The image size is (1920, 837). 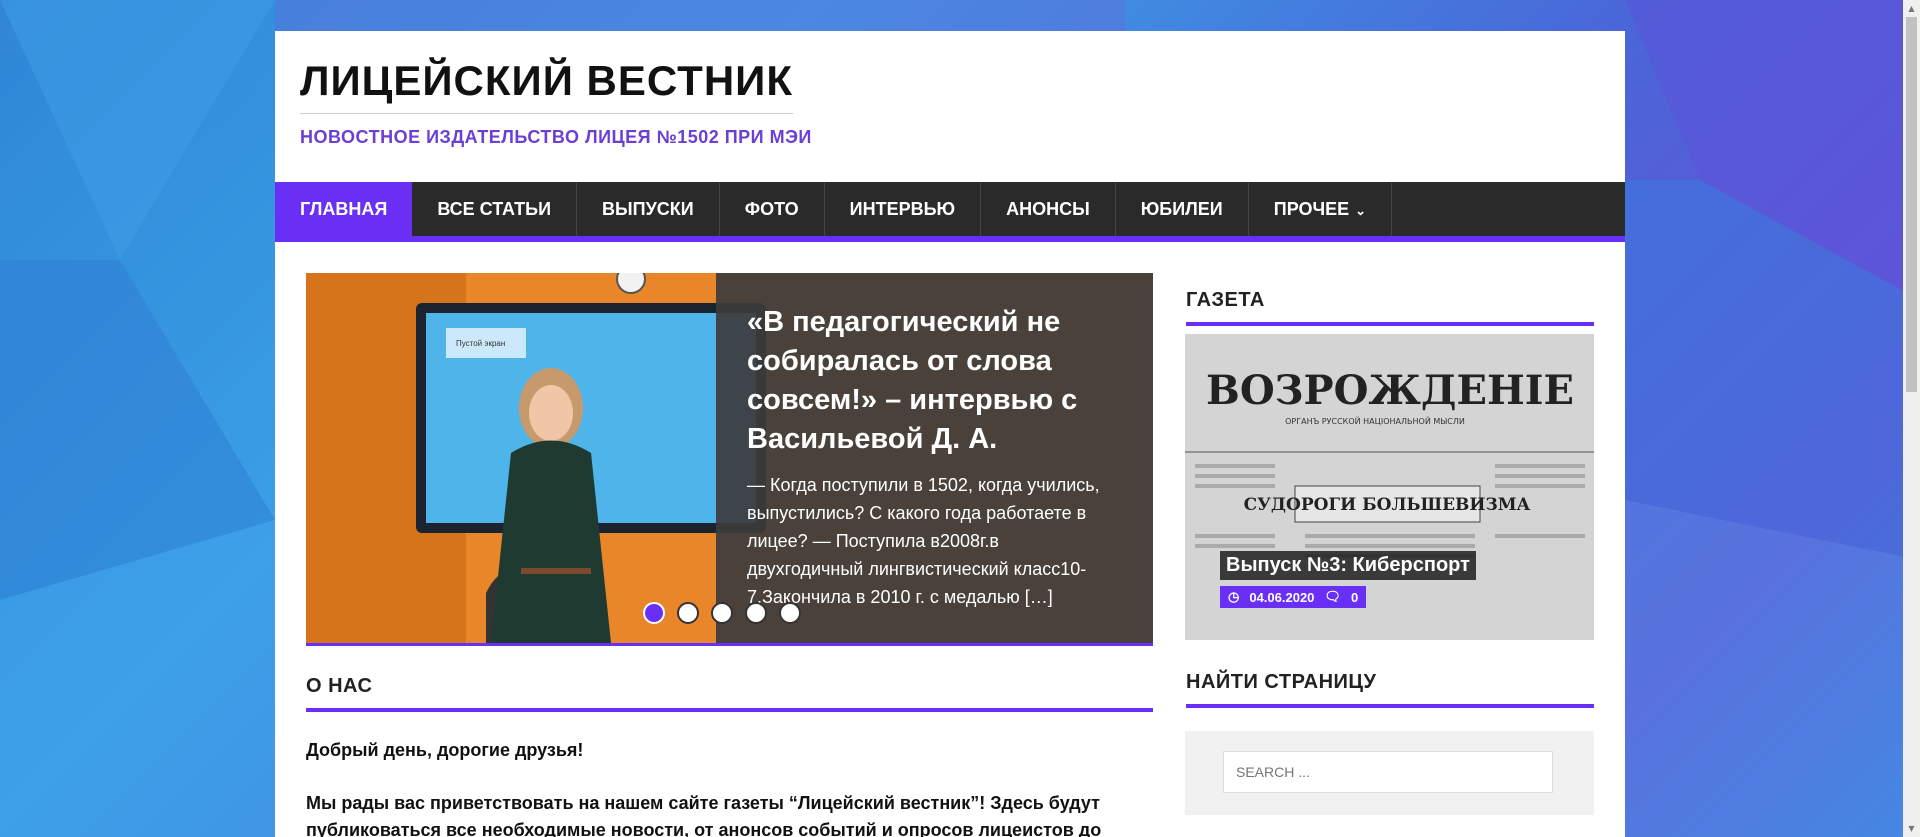 What do you see at coordinates (1361, 210) in the screenshot?
I see `chevron-down-icon: ⌄` at bounding box center [1361, 210].